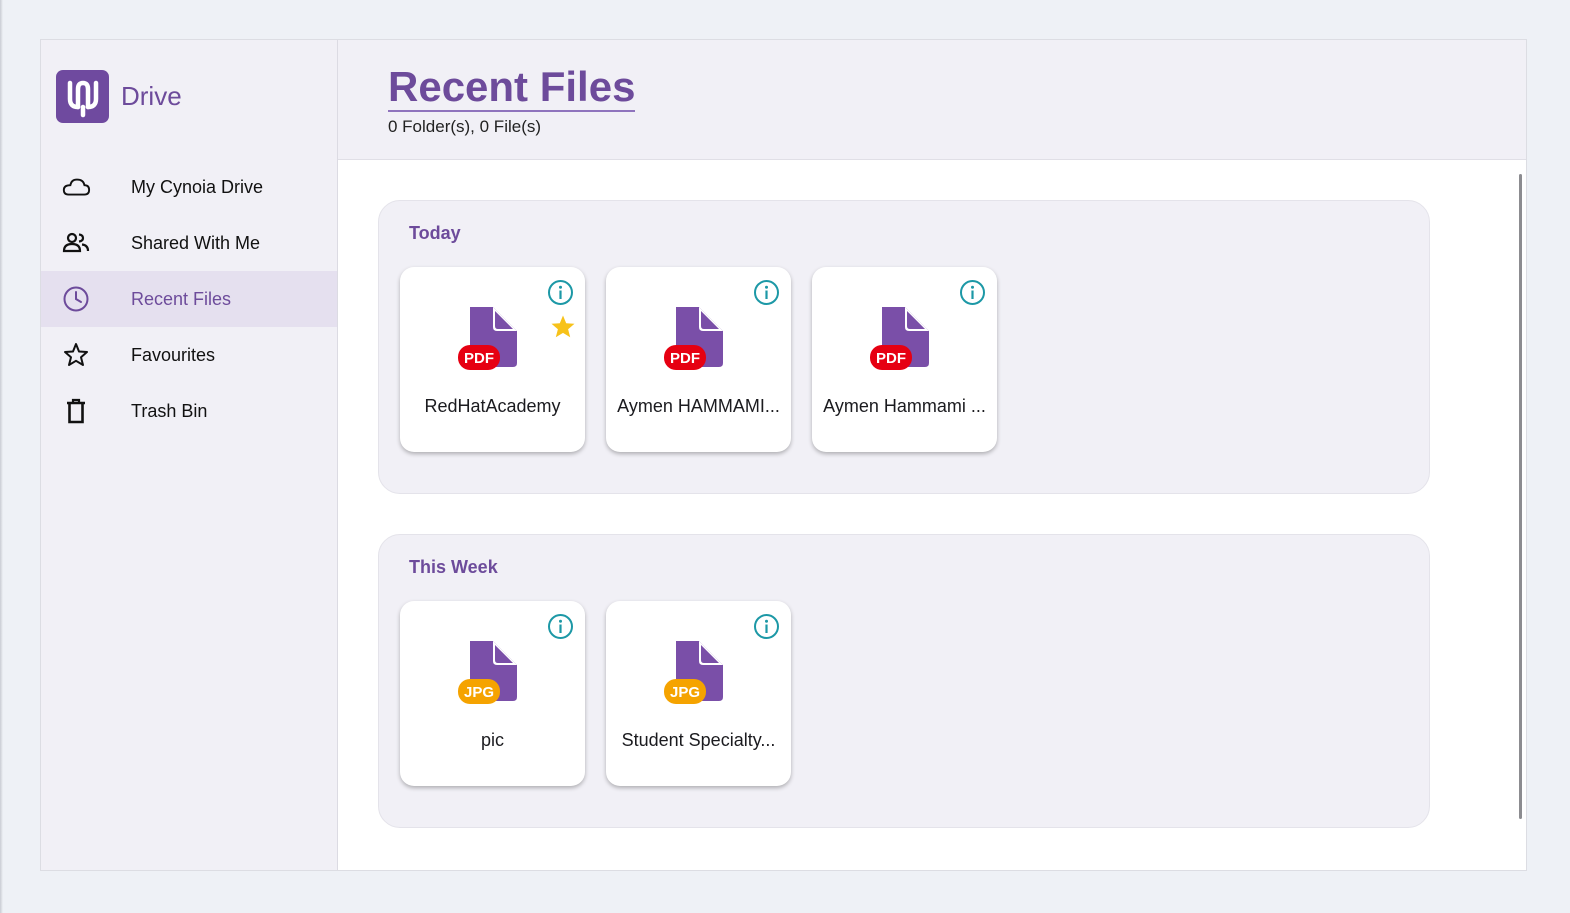 Image resolution: width=1570 pixels, height=913 pixels. What do you see at coordinates (76, 355) in the screenshot?
I see `star-outline-icon` at bounding box center [76, 355].